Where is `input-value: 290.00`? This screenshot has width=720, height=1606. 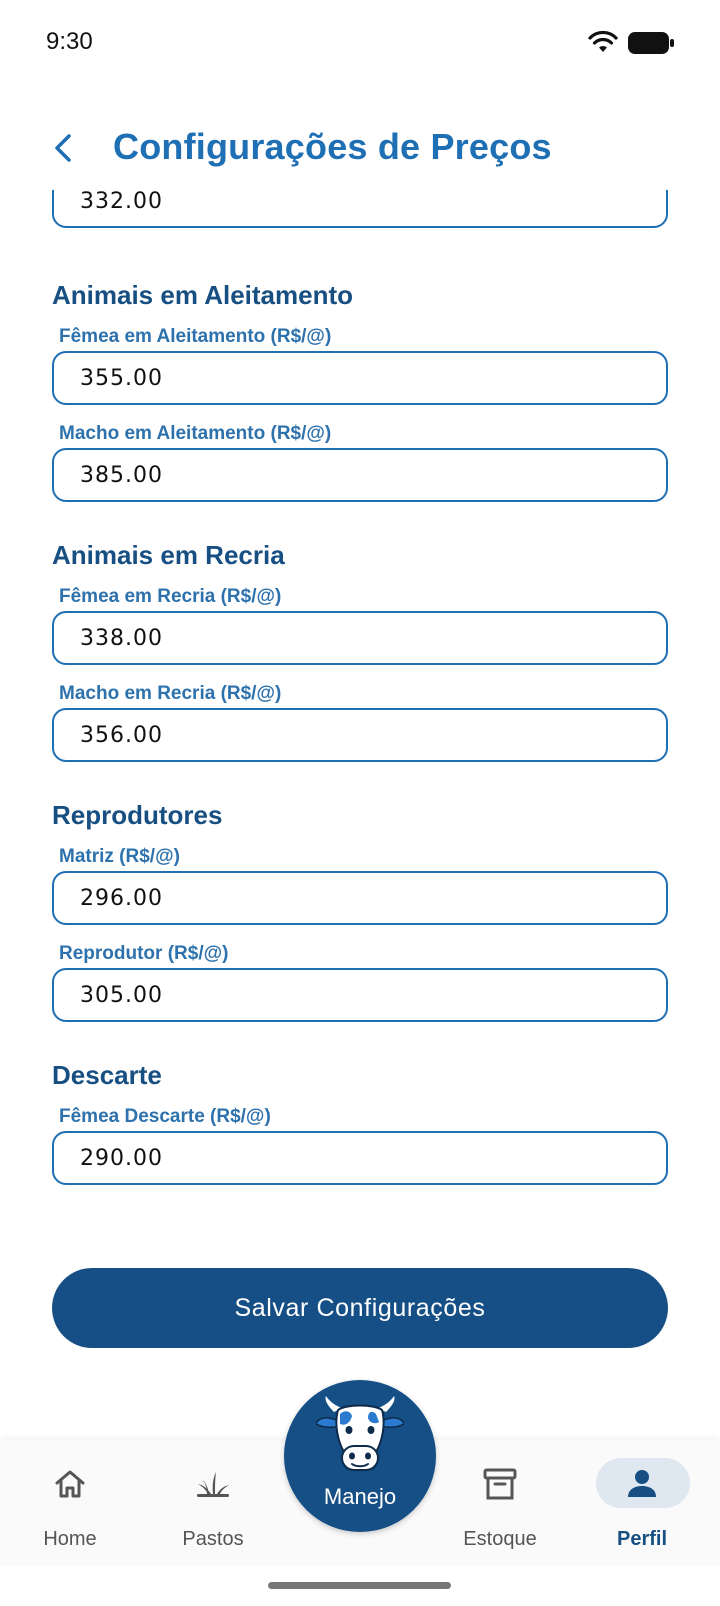 input-value: 290.00 is located at coordinates (121, 1158).